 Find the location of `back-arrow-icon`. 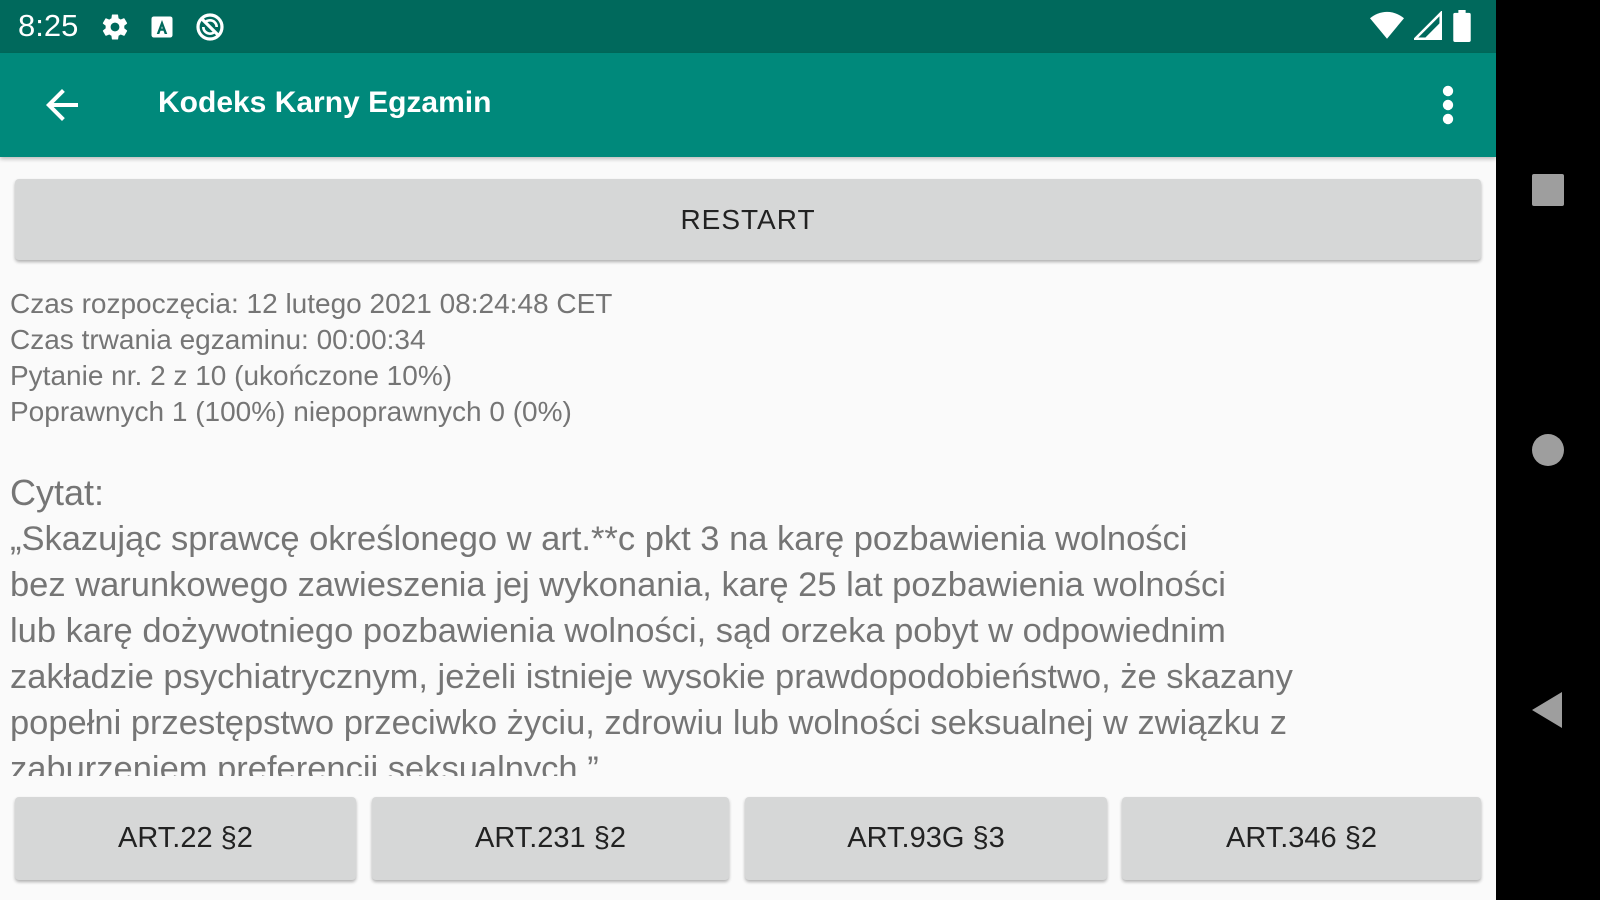

back-arrow-icon is located at coordinates (62, 105).